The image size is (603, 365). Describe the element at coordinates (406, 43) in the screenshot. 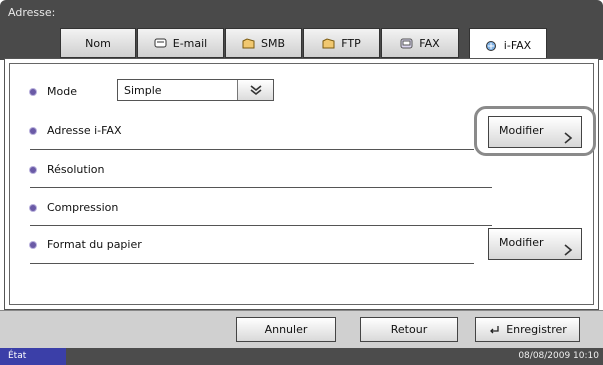

I see `fax-icon` at that location.